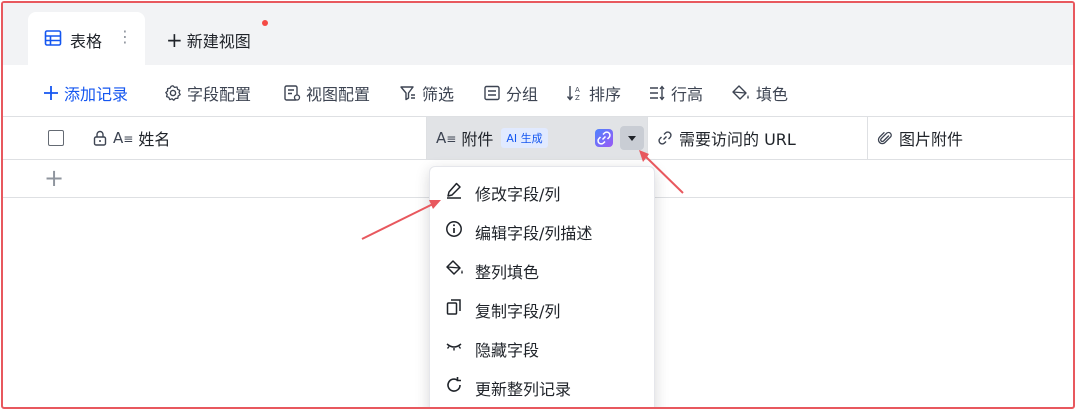 The width and height of the screenshot is (1080, 414). I want to click on arrow-to-dropdown, so click(663, 174).